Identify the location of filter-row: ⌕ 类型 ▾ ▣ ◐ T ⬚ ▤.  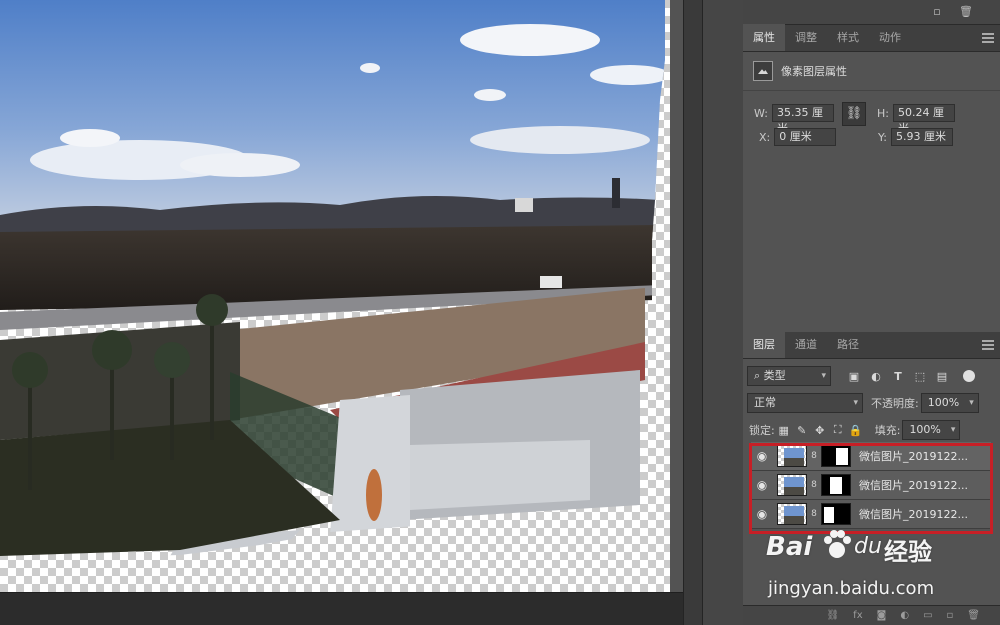
(873, 376).